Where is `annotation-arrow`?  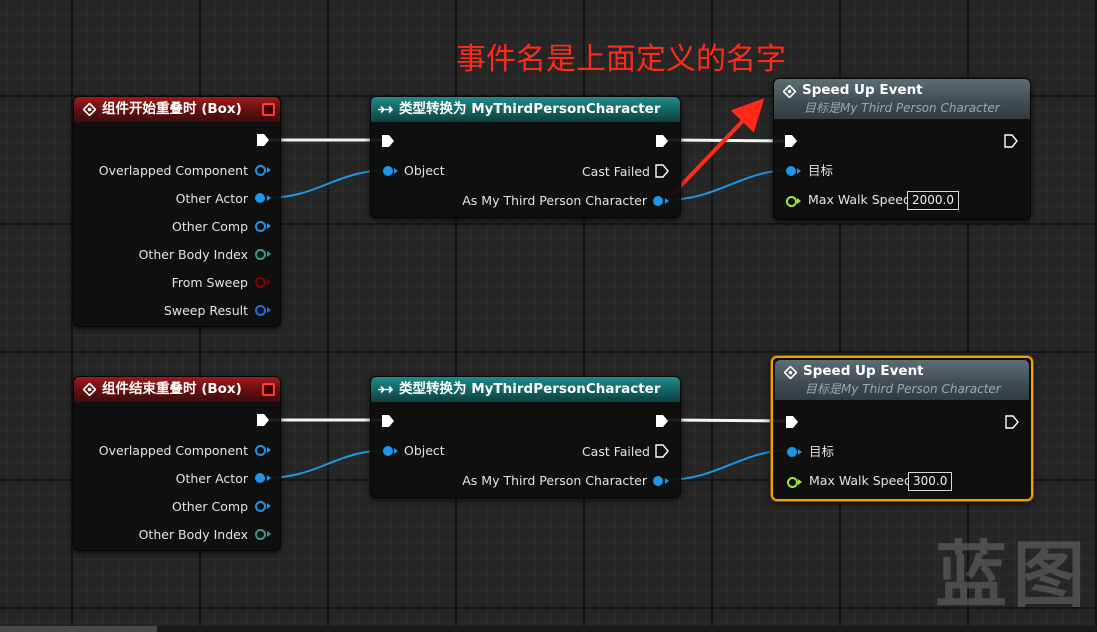
annotation-arrow is located at coordinates (717, 147).